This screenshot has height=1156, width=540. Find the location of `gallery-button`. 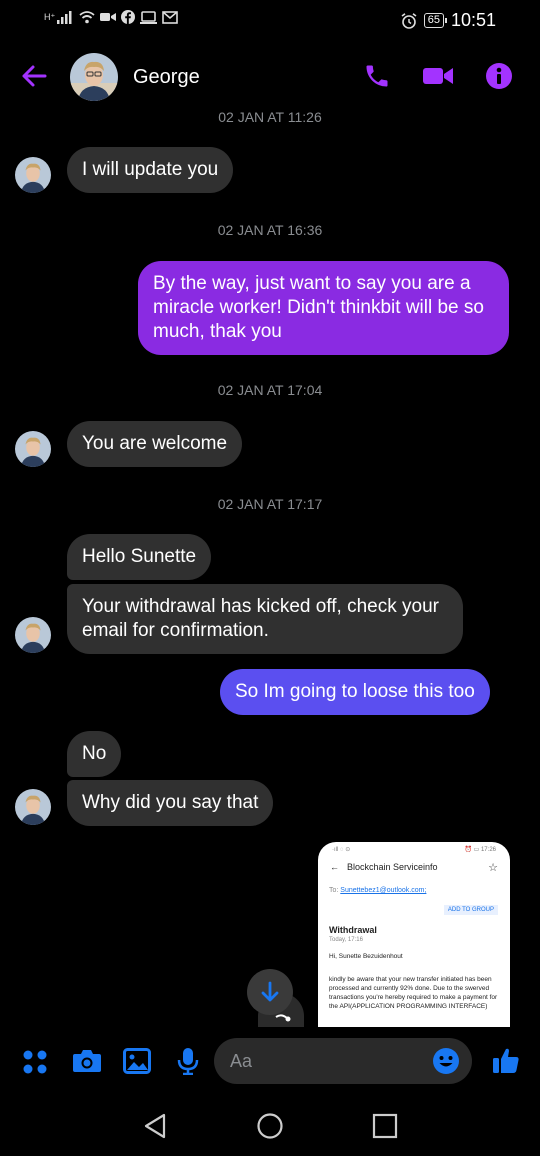

gallery-button is located at coordinates (137, 1063).